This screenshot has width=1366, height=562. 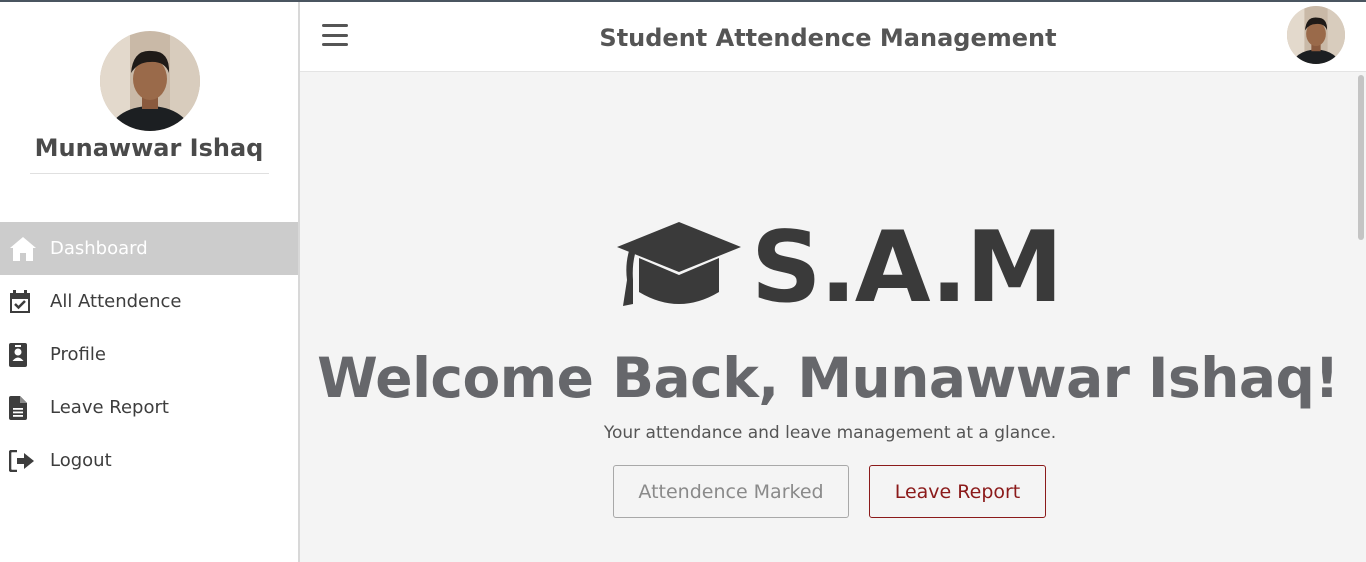 What do you see at coordinates (1361, 157) in the screenshot?
I see `scrollbar-thumb` at bounding box center [1361, 157].